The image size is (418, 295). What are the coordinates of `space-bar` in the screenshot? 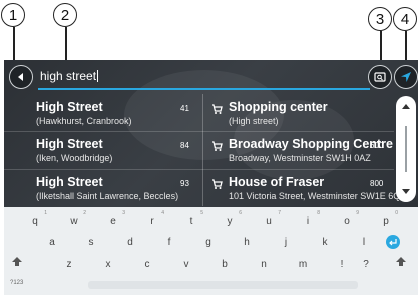 It's located at (223, 285).